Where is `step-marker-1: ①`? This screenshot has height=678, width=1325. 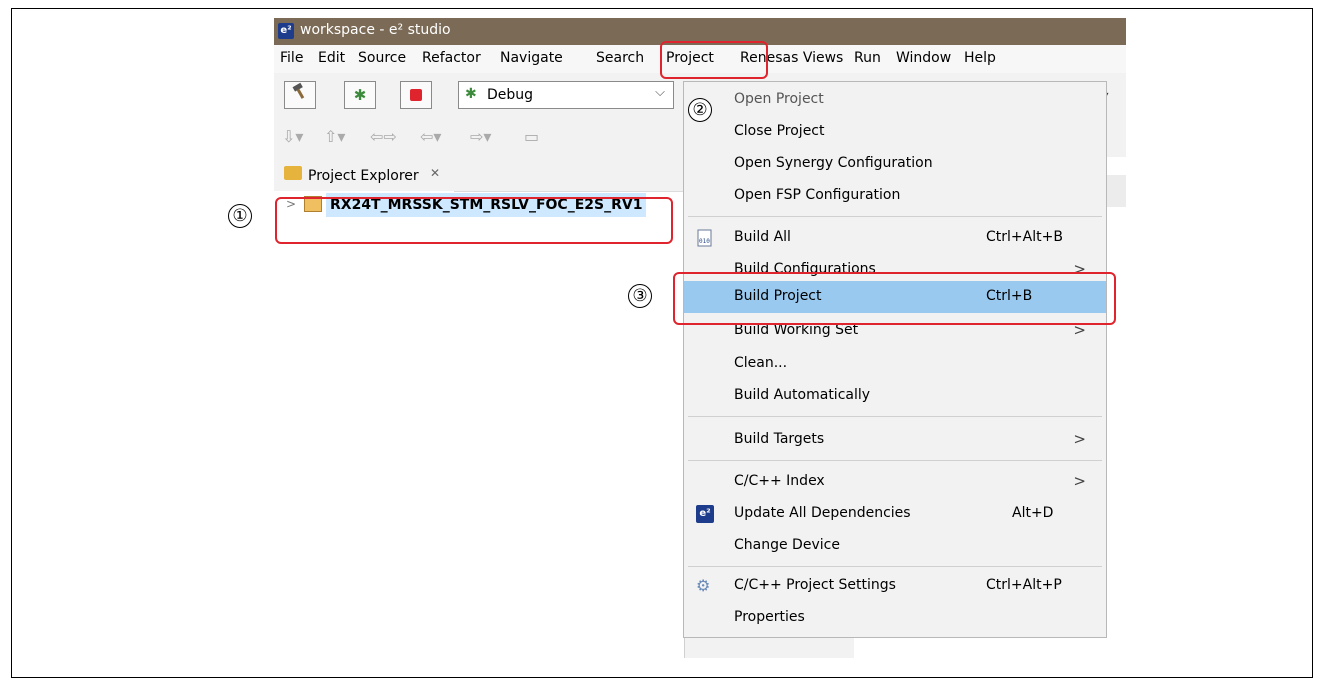 step-marker-1: ① is located at coordinates (240, 216).